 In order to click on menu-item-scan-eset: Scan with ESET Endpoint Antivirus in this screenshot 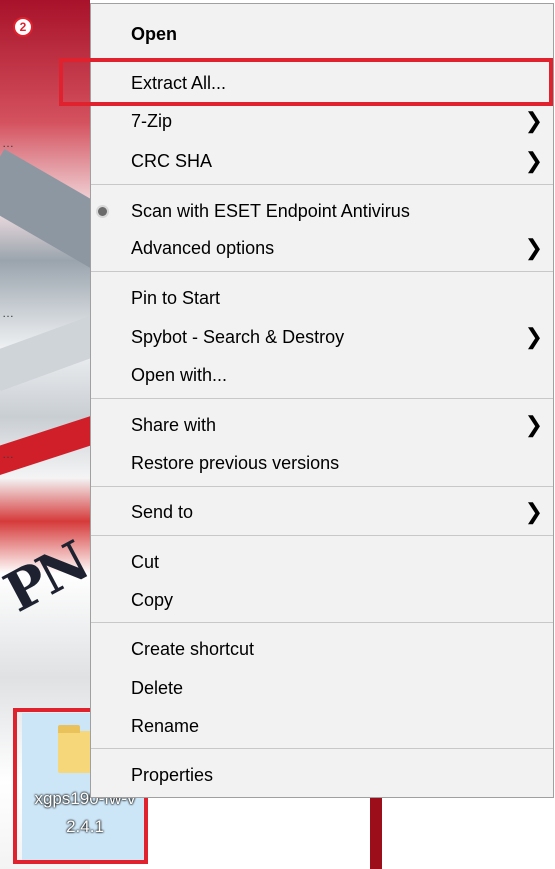, I will do `click(322, 211)`.